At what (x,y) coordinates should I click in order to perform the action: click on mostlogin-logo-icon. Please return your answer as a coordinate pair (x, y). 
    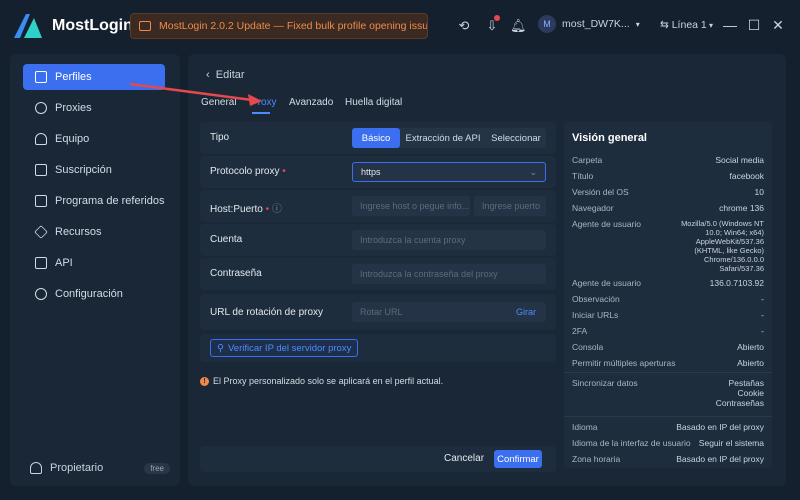
    Looking at the image, I should click on (28, 26).